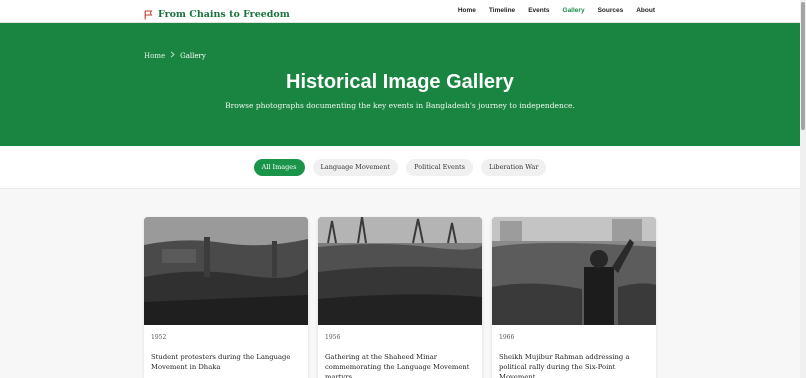 Image resolution: width=806 pixels, height=378 pixels. I want to click on filter-language-movement: Language Movement, so click(355, 167).